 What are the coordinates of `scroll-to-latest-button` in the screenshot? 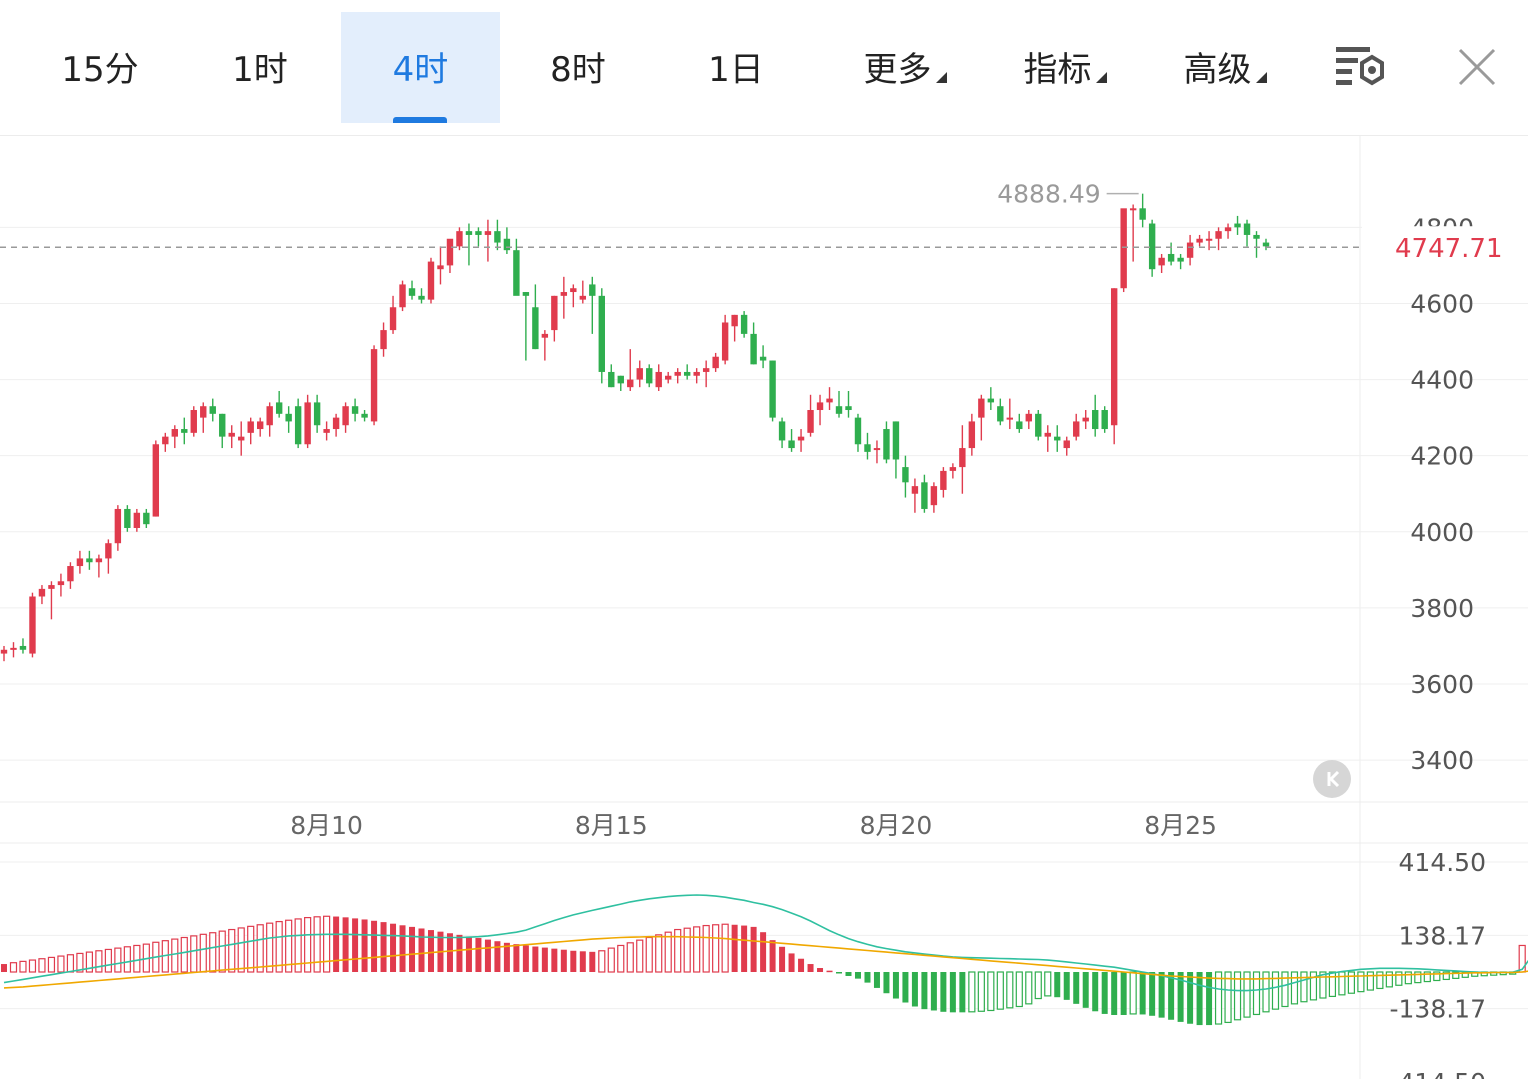 It's located at (1332, 779).